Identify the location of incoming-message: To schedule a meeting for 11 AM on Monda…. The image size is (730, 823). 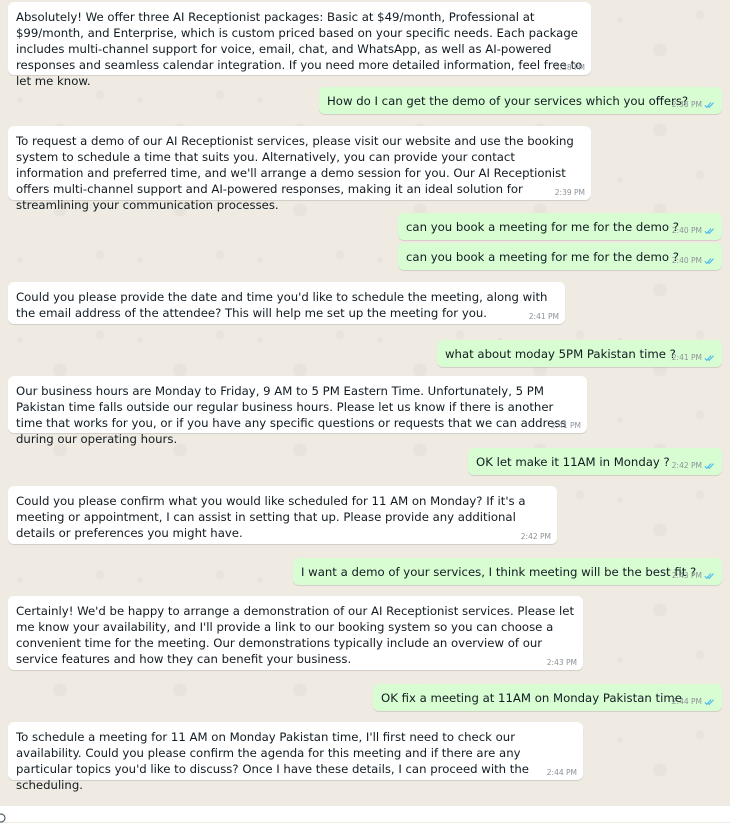
(295, 757).